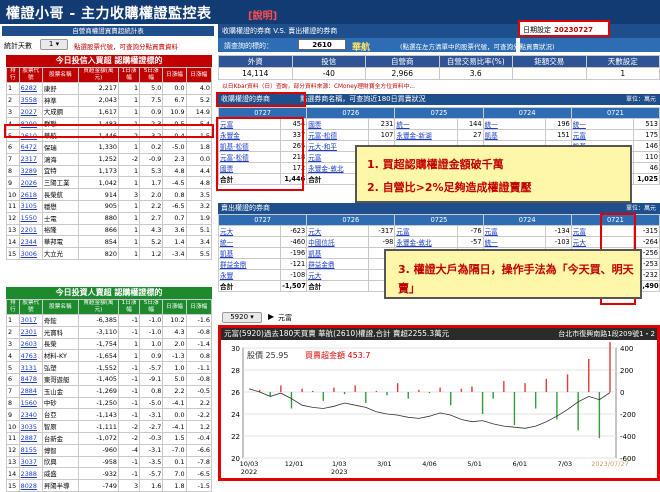  What do you see at coordinates (60, 253) in the screenshot?
I see `table-cell: 大立光` at bounding box center [60, 253].